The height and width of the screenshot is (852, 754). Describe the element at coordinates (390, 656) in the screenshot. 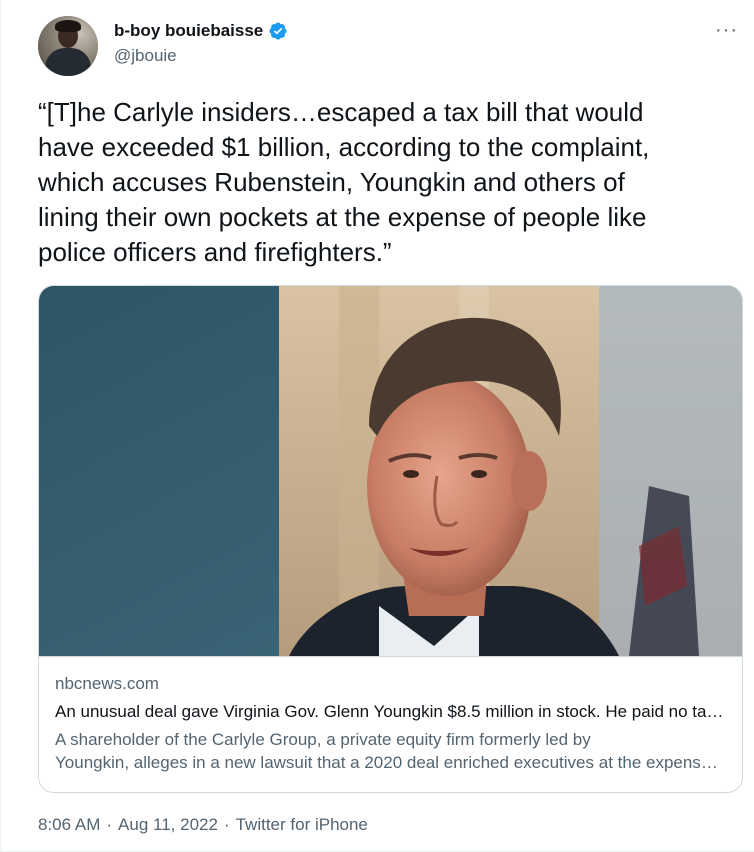

I see `card-divider` at that location.